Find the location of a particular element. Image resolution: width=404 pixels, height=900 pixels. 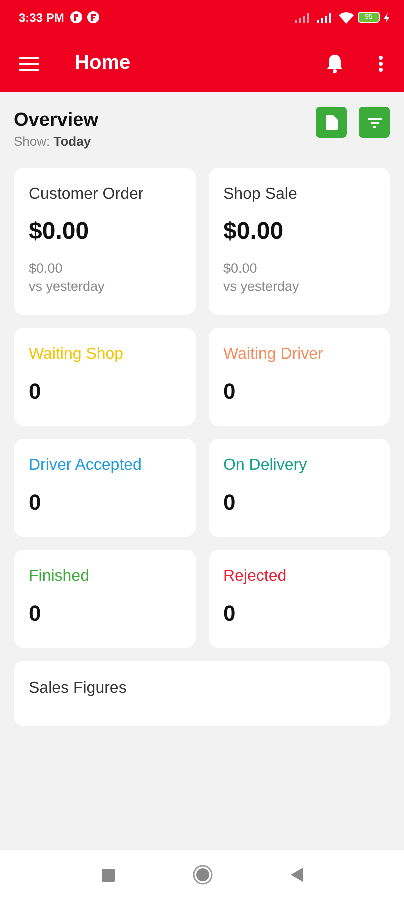

menu-icon is located at coordinates (29, 64).